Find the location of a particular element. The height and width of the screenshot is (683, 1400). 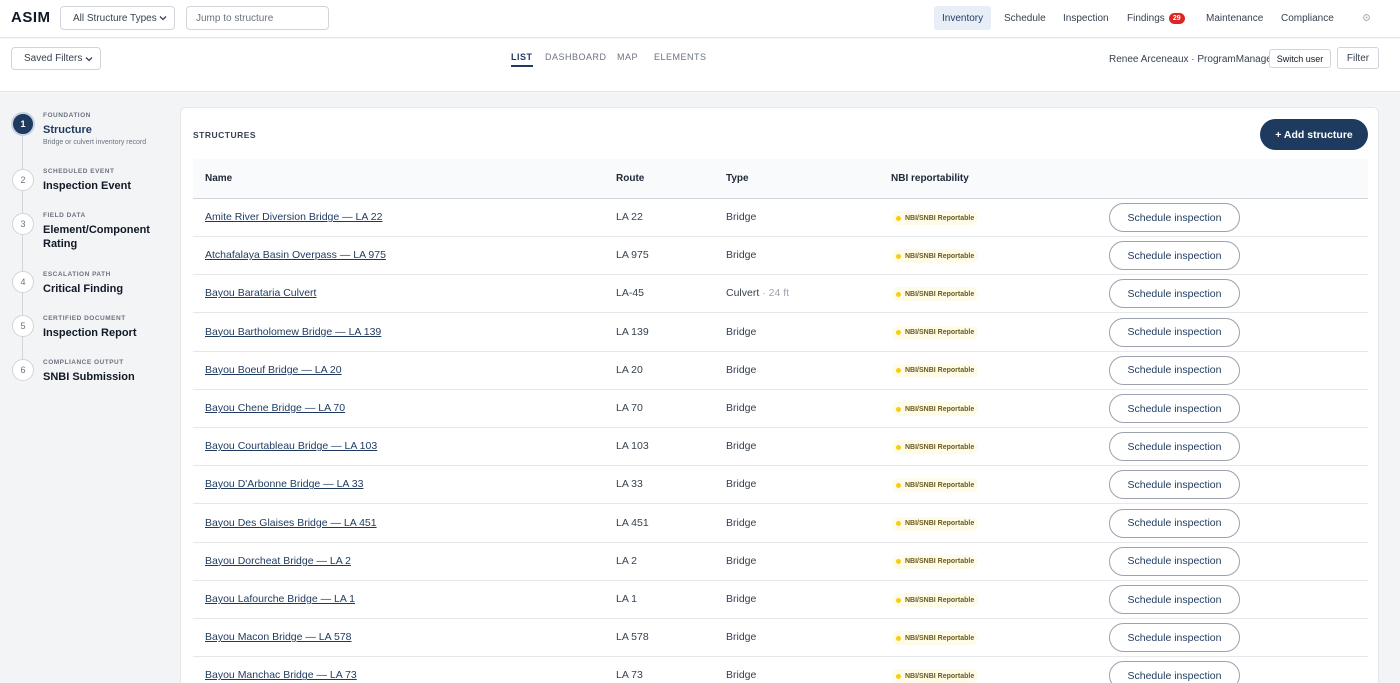

findings-count-badge: 29 is located at coordinates (1176, 18).